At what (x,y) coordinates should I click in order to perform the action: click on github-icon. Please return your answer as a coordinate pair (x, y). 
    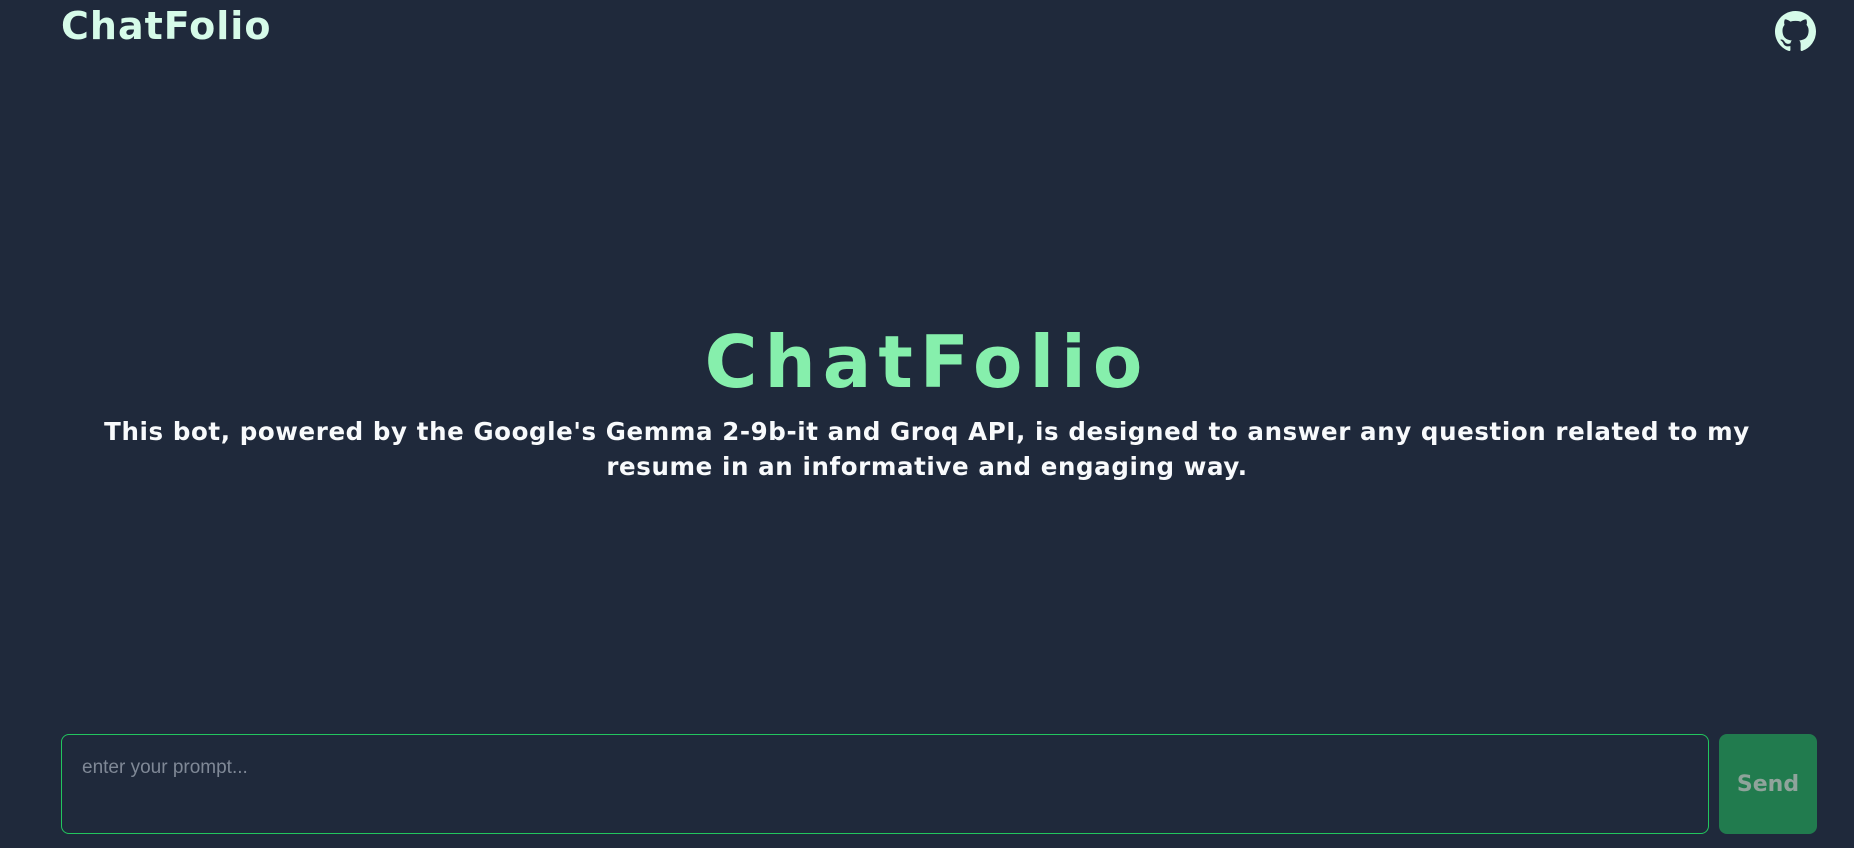
    Looking at the image, I should click on (1795, 31).